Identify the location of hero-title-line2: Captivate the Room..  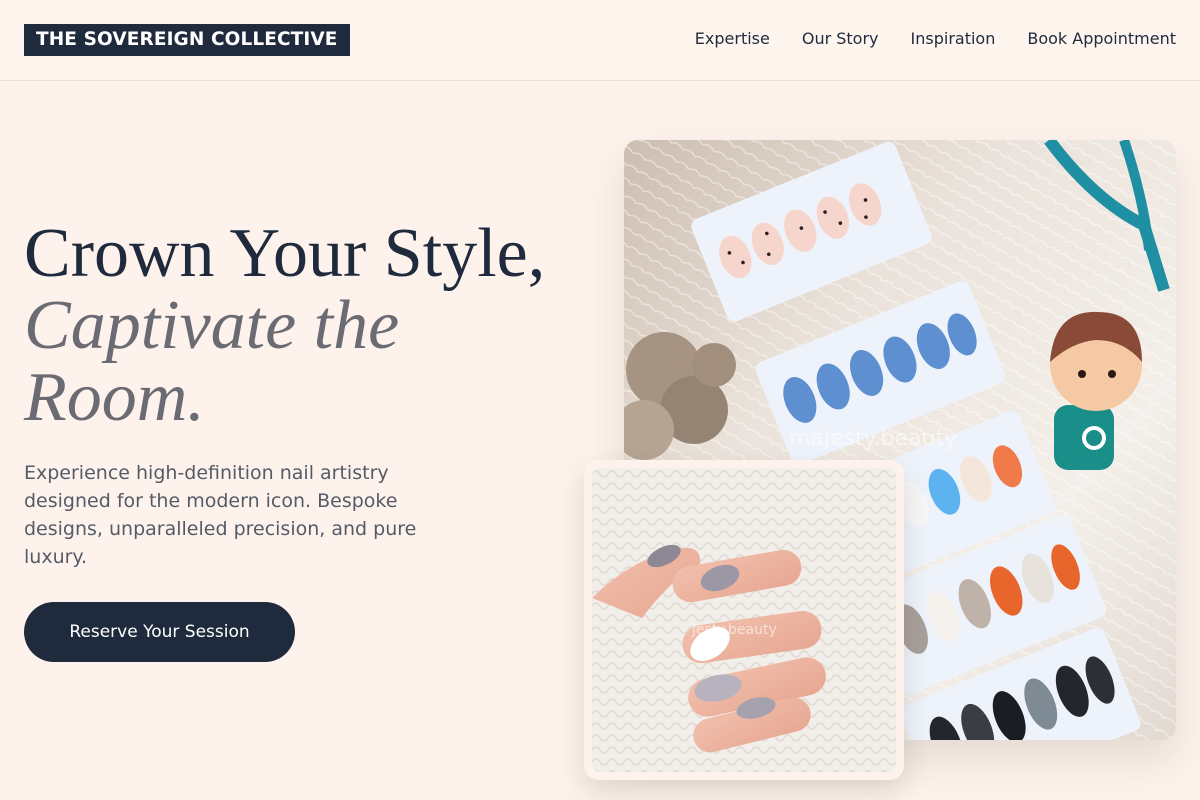
(212, 361).